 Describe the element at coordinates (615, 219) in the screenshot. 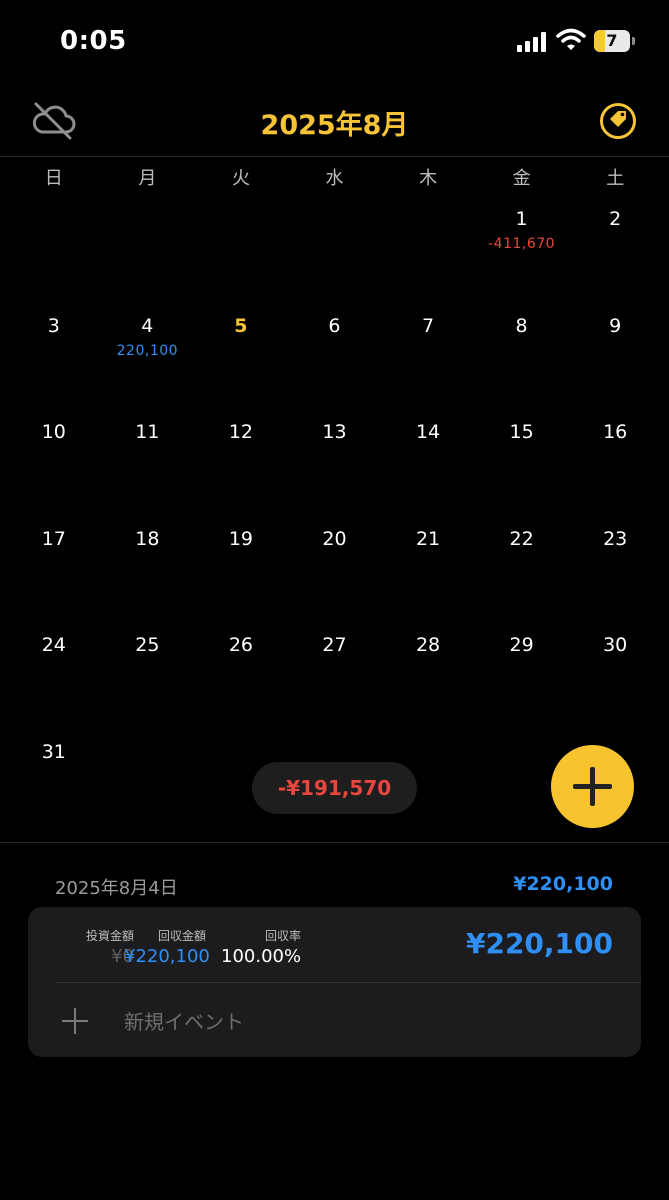

I see `day-number: 2` at that location.